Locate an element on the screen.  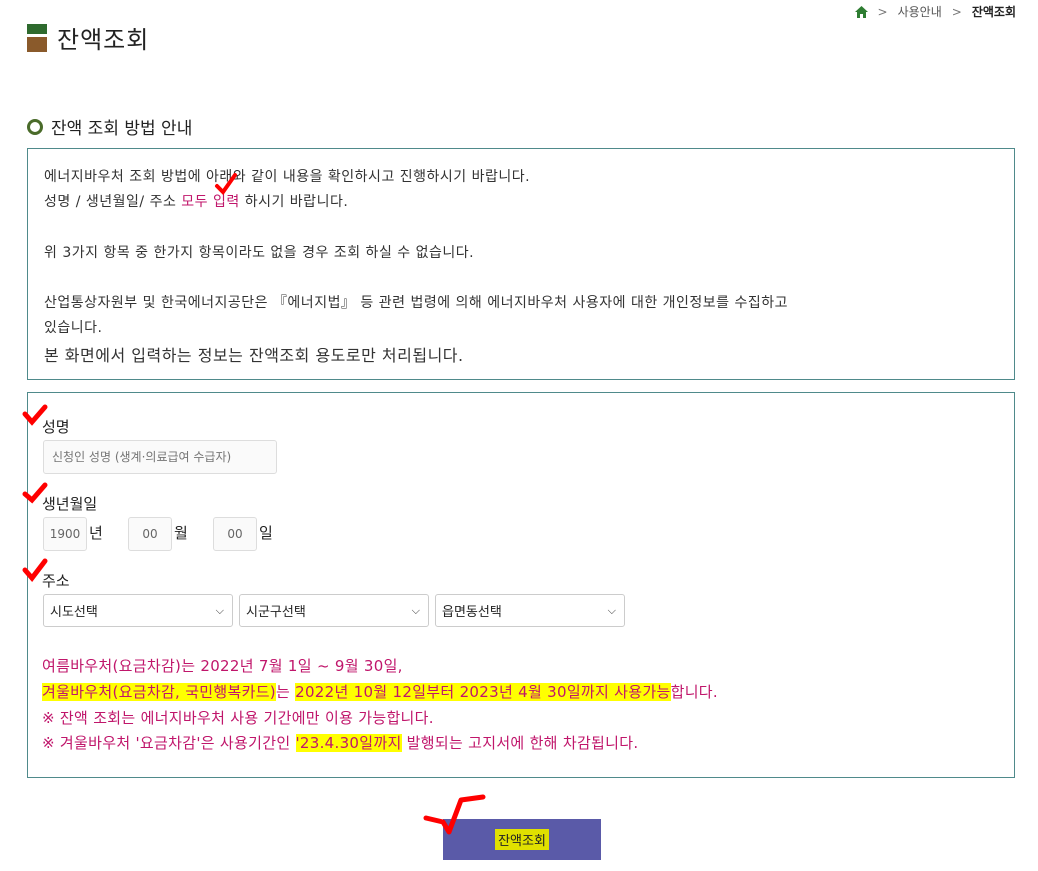
balance-inquiry-button-label: 잔액조회 is located at coordinates (522, 839).